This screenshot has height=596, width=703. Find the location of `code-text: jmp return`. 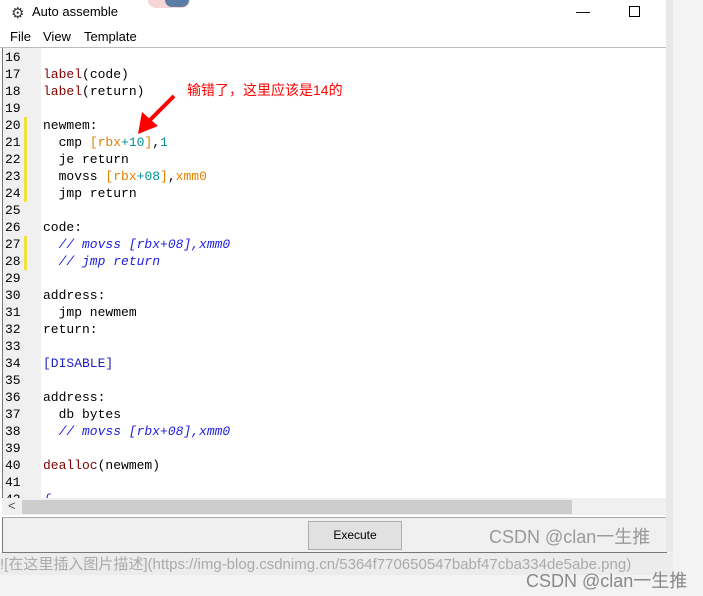

code-text: jmp return is located at coordinates (90, 193).